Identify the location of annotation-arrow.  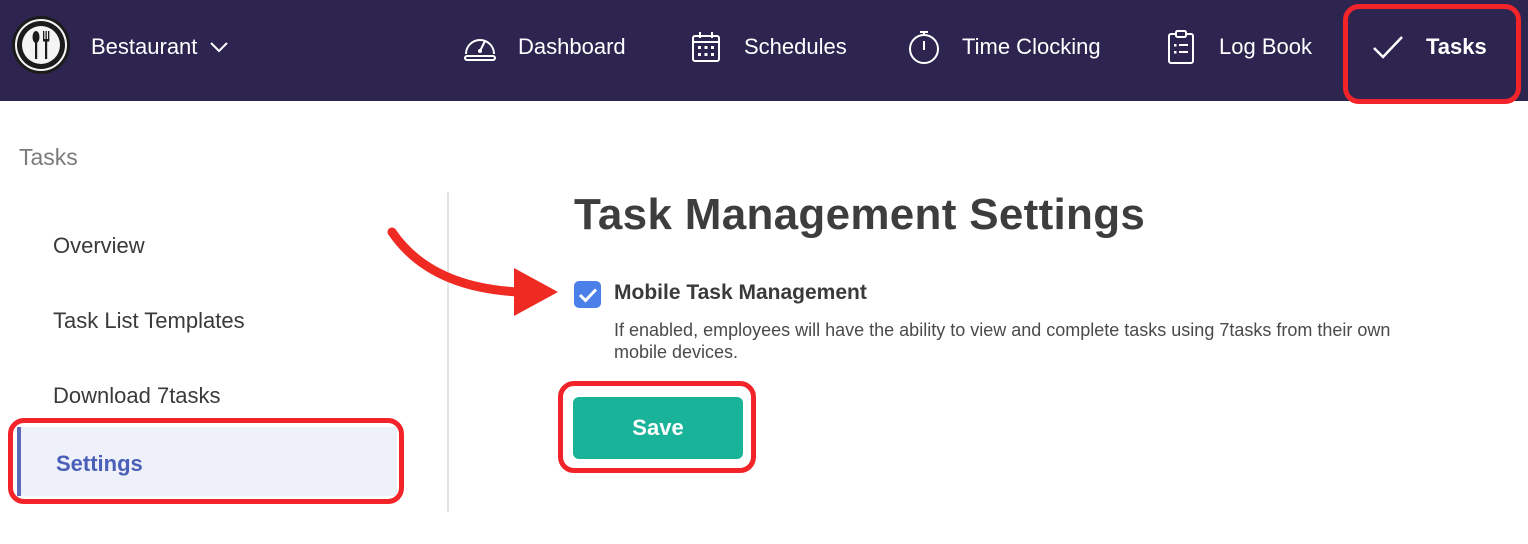
(472, 271).